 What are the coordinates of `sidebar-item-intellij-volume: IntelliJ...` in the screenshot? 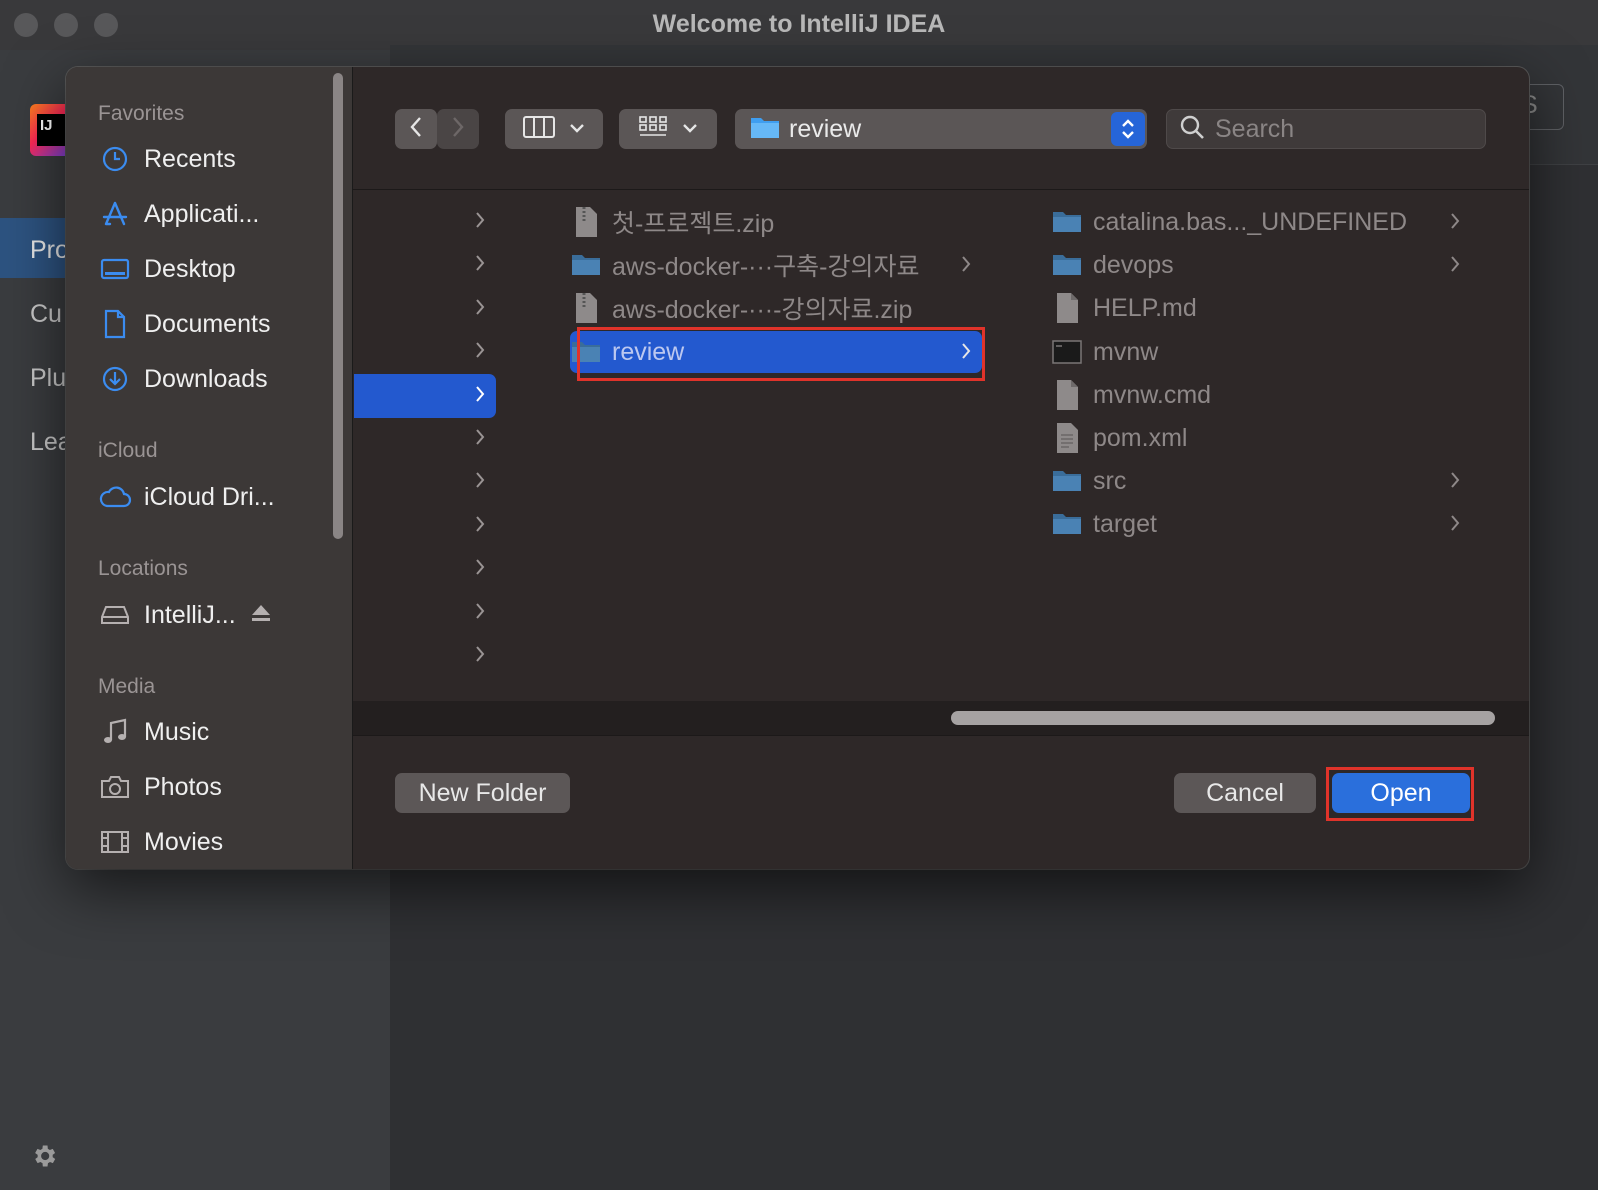 It's located at (213, 615).